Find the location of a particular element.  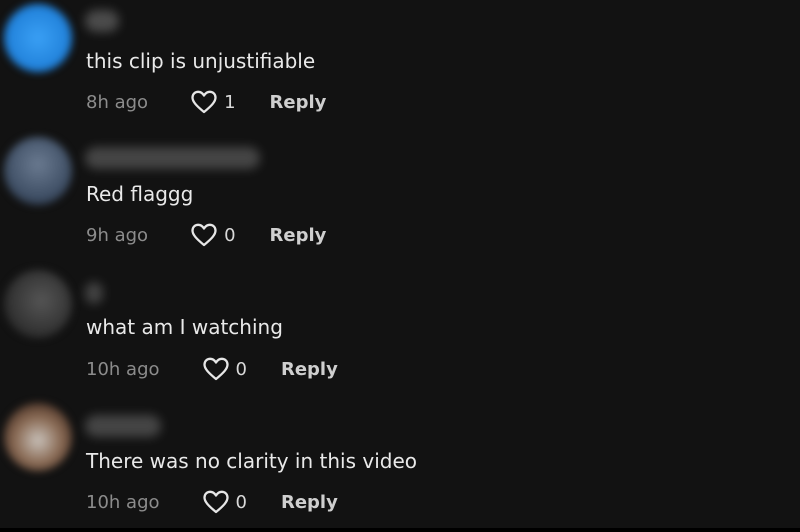

comment-timestamp: 8h ago is located at coordinates (117, 102).